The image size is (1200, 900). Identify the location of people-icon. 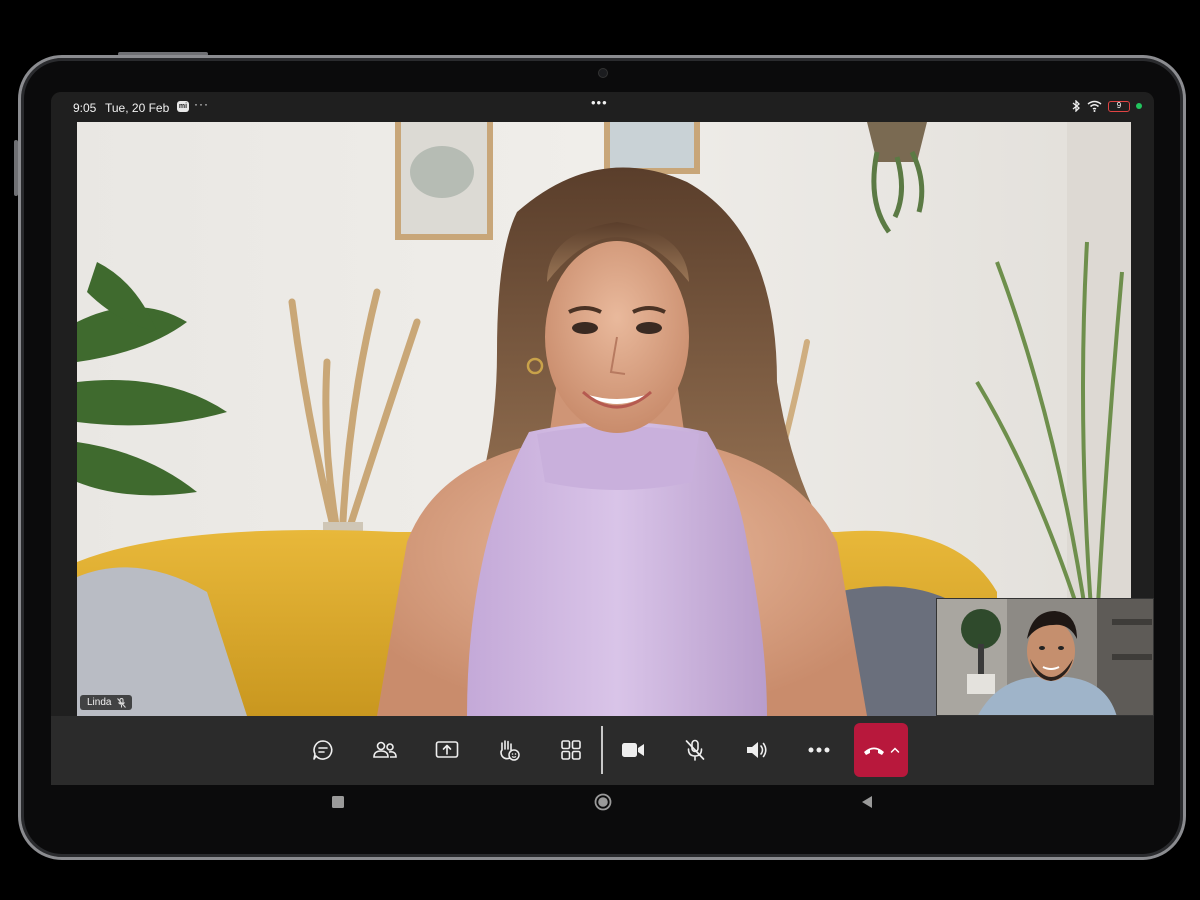
(385, 749).